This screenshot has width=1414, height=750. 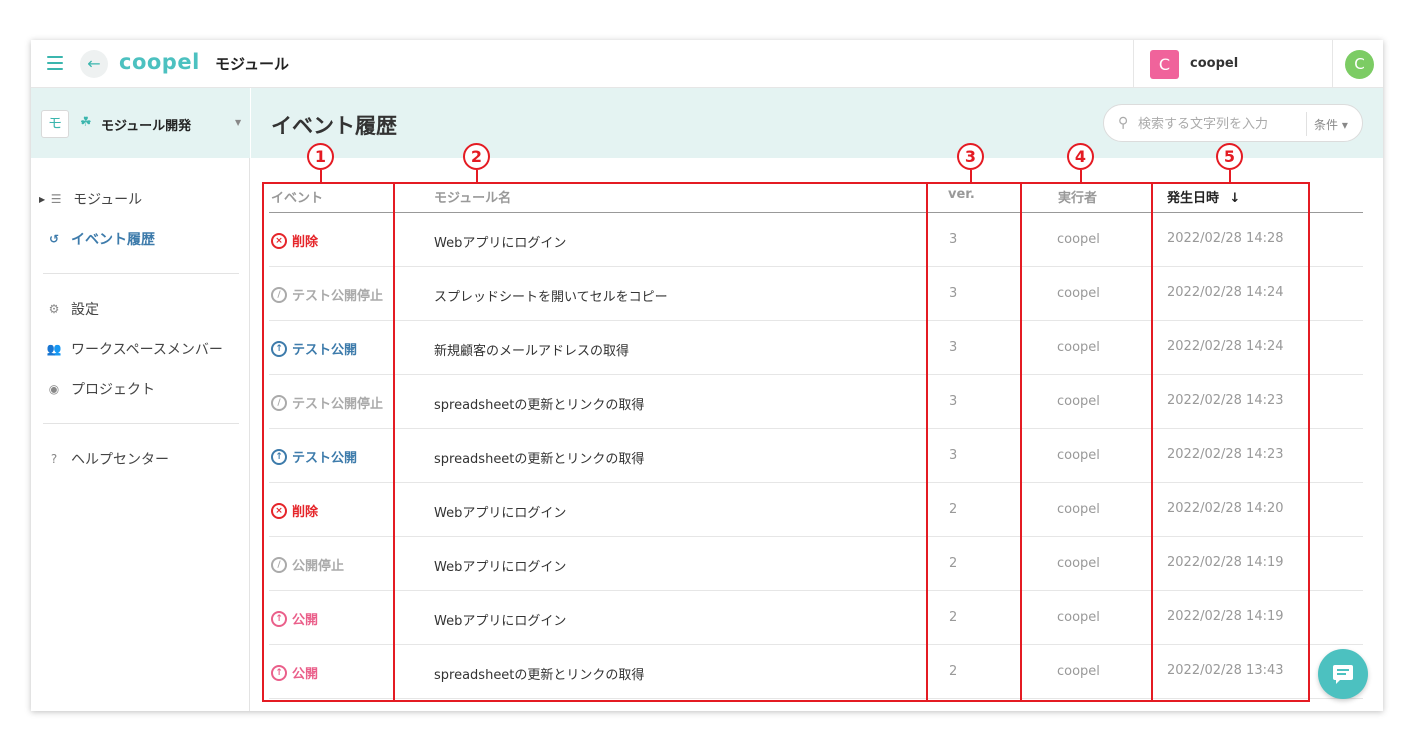 I want to click on sidebar-item-help: ? ヘルプセンター, so click(x=106, y=459).